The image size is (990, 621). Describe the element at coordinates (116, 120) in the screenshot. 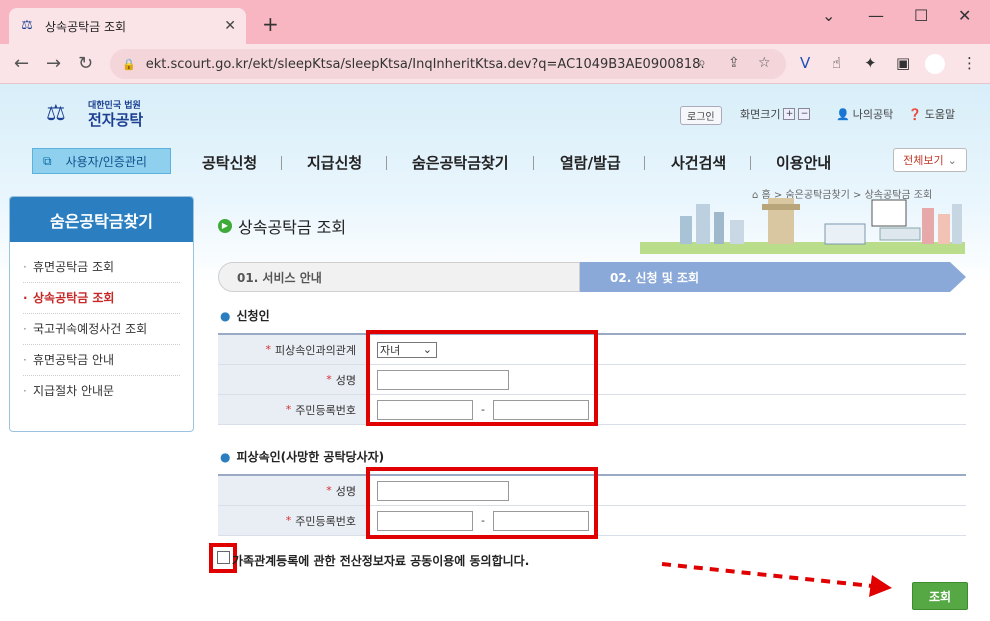

I see `logo-main: 전자공탁` at that location.